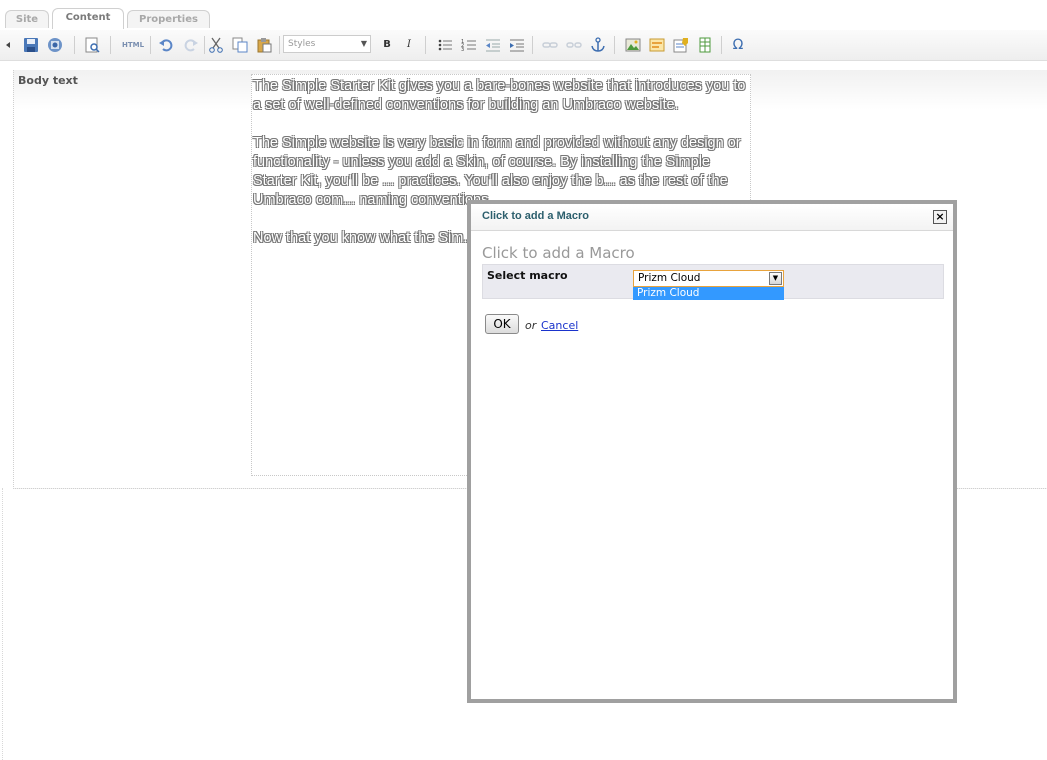 This screenshot has height=760, width=1047. Describe the element at coordinates (681, 45) in the screenshot. I see `insert-form-icon` at that location.